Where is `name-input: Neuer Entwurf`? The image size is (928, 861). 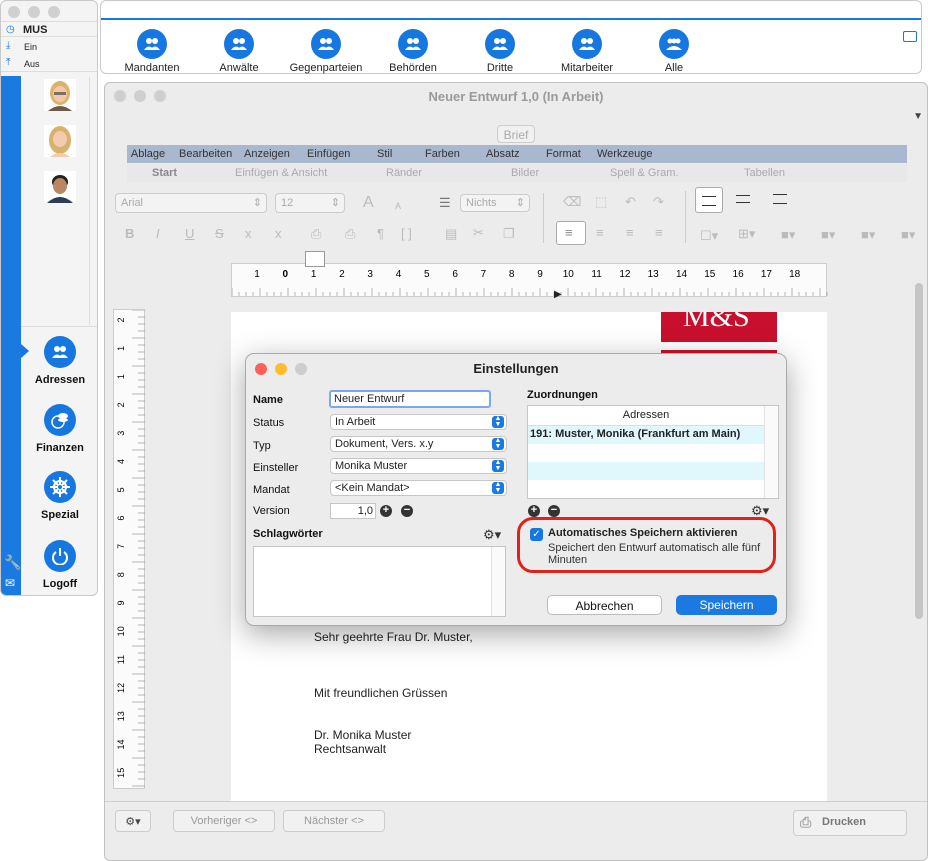 name-input: Neuer Entwurf is located at coordinates (410, 399).